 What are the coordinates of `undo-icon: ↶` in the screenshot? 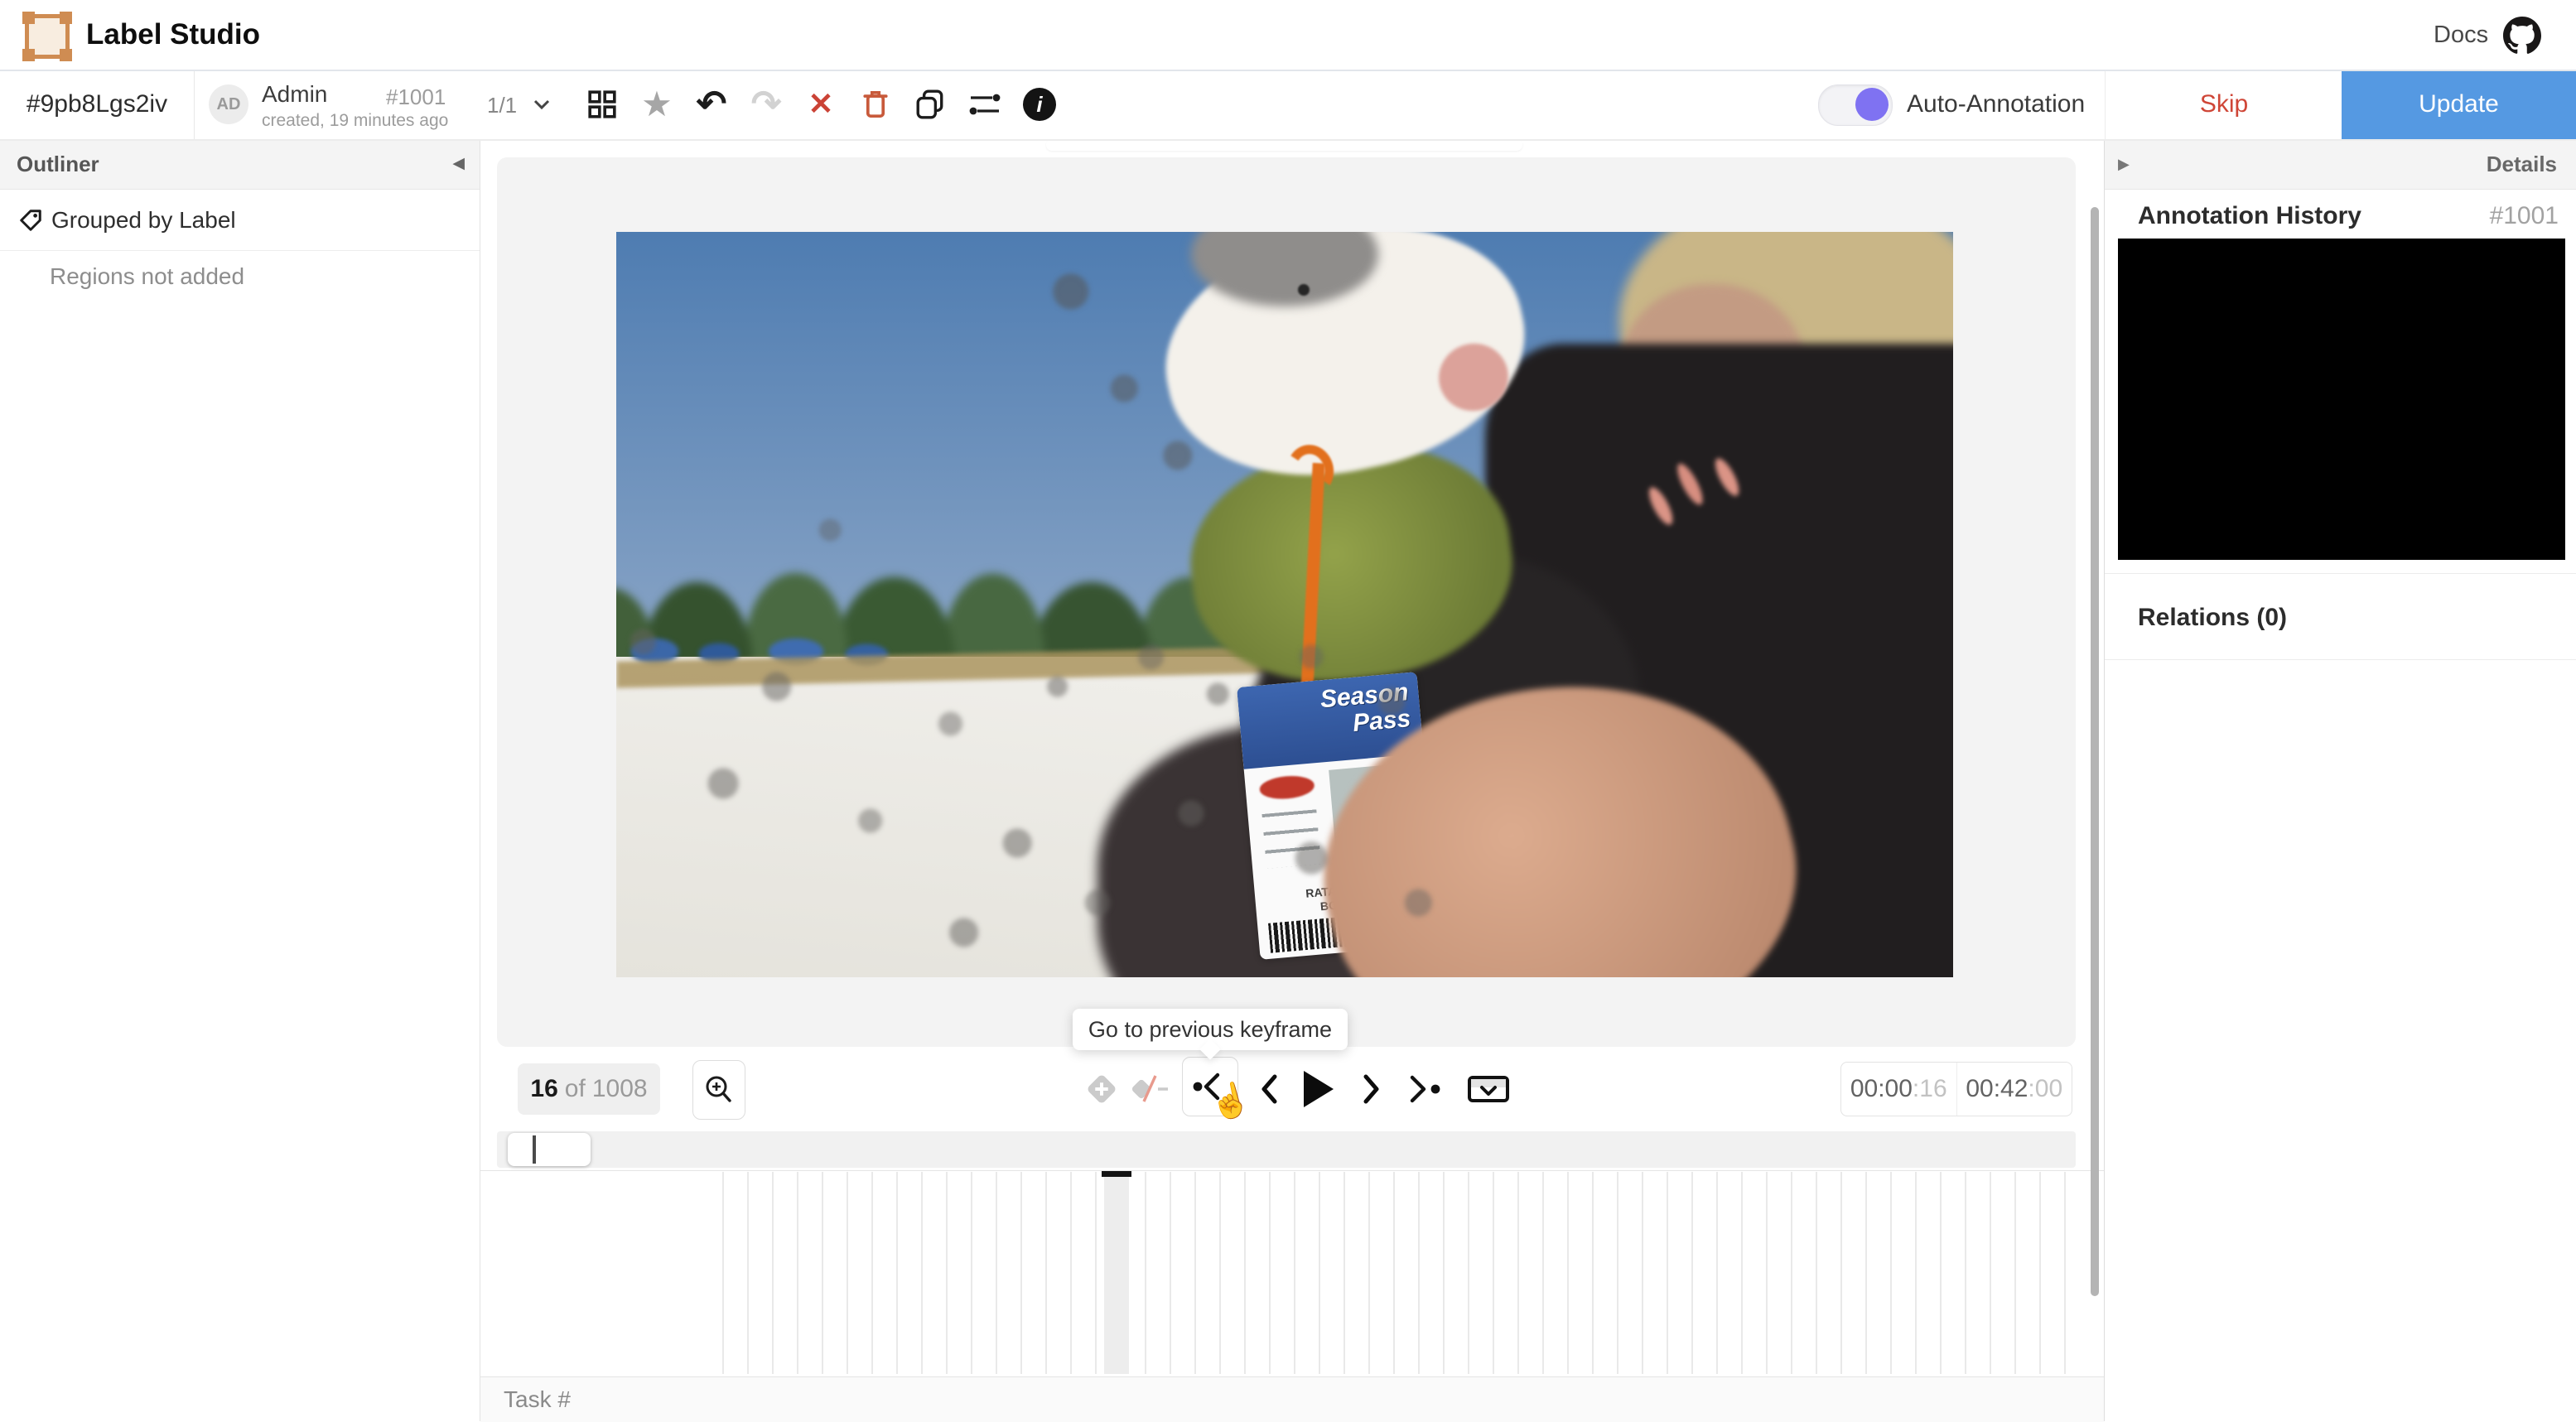 It's located at (712, 104).